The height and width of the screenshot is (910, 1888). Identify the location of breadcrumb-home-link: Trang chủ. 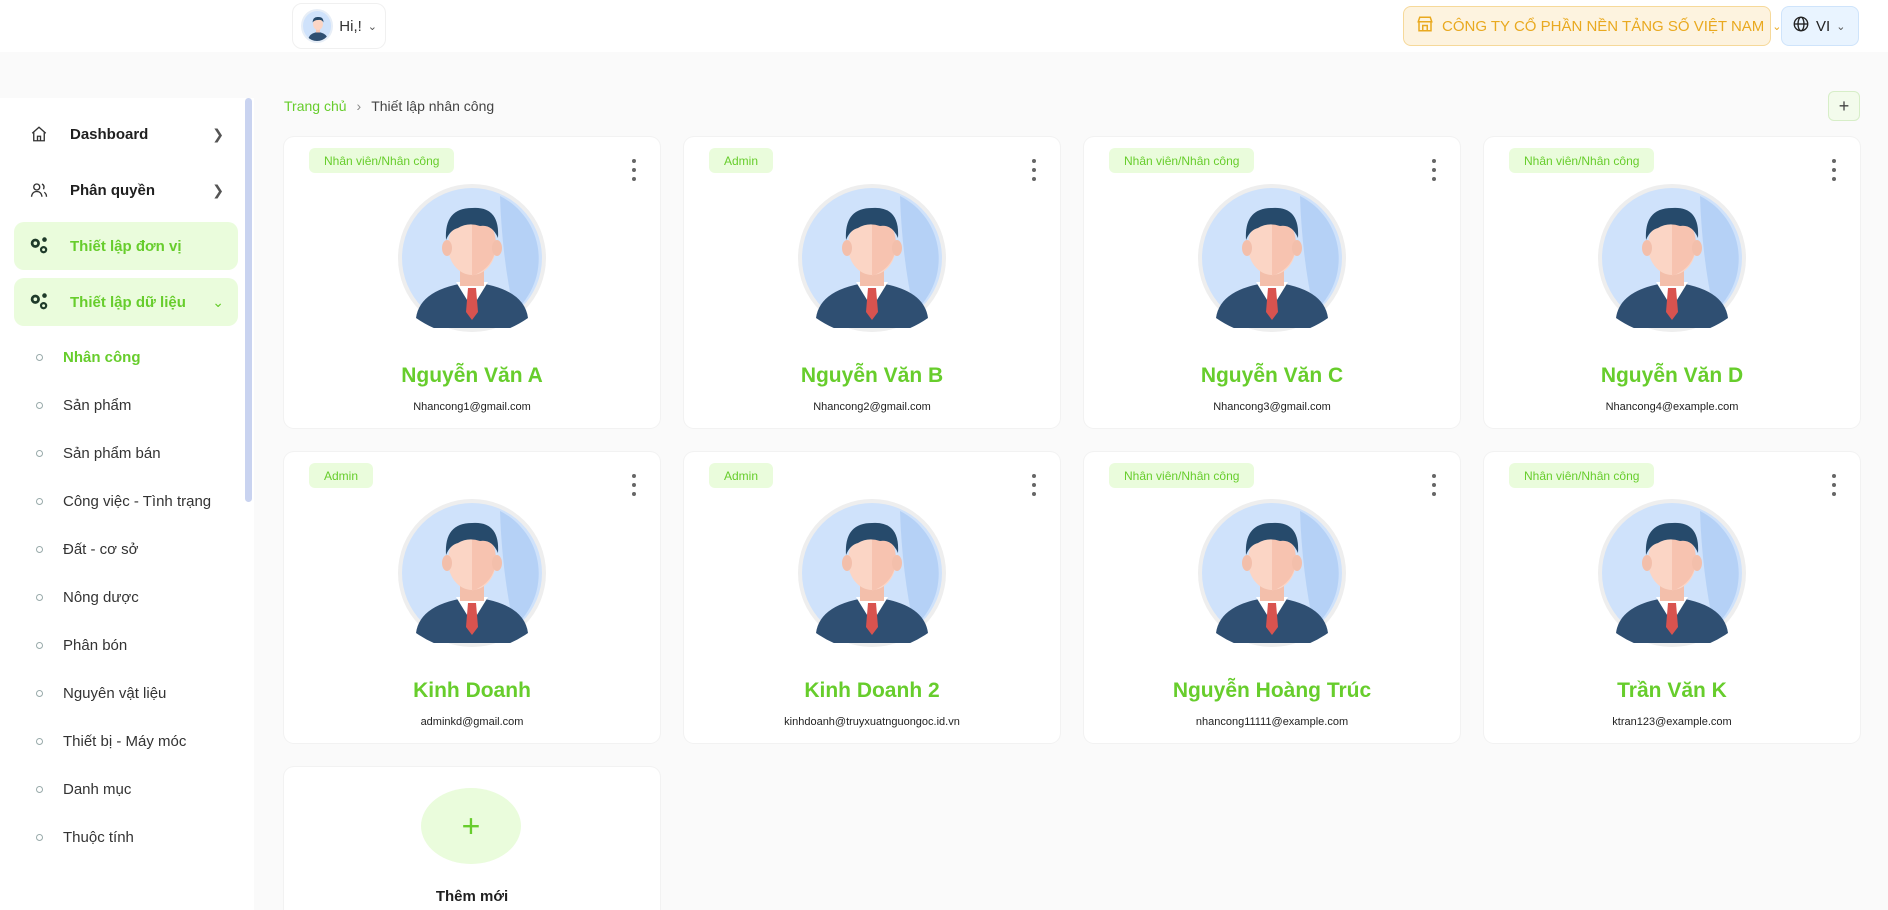
(315, 106).